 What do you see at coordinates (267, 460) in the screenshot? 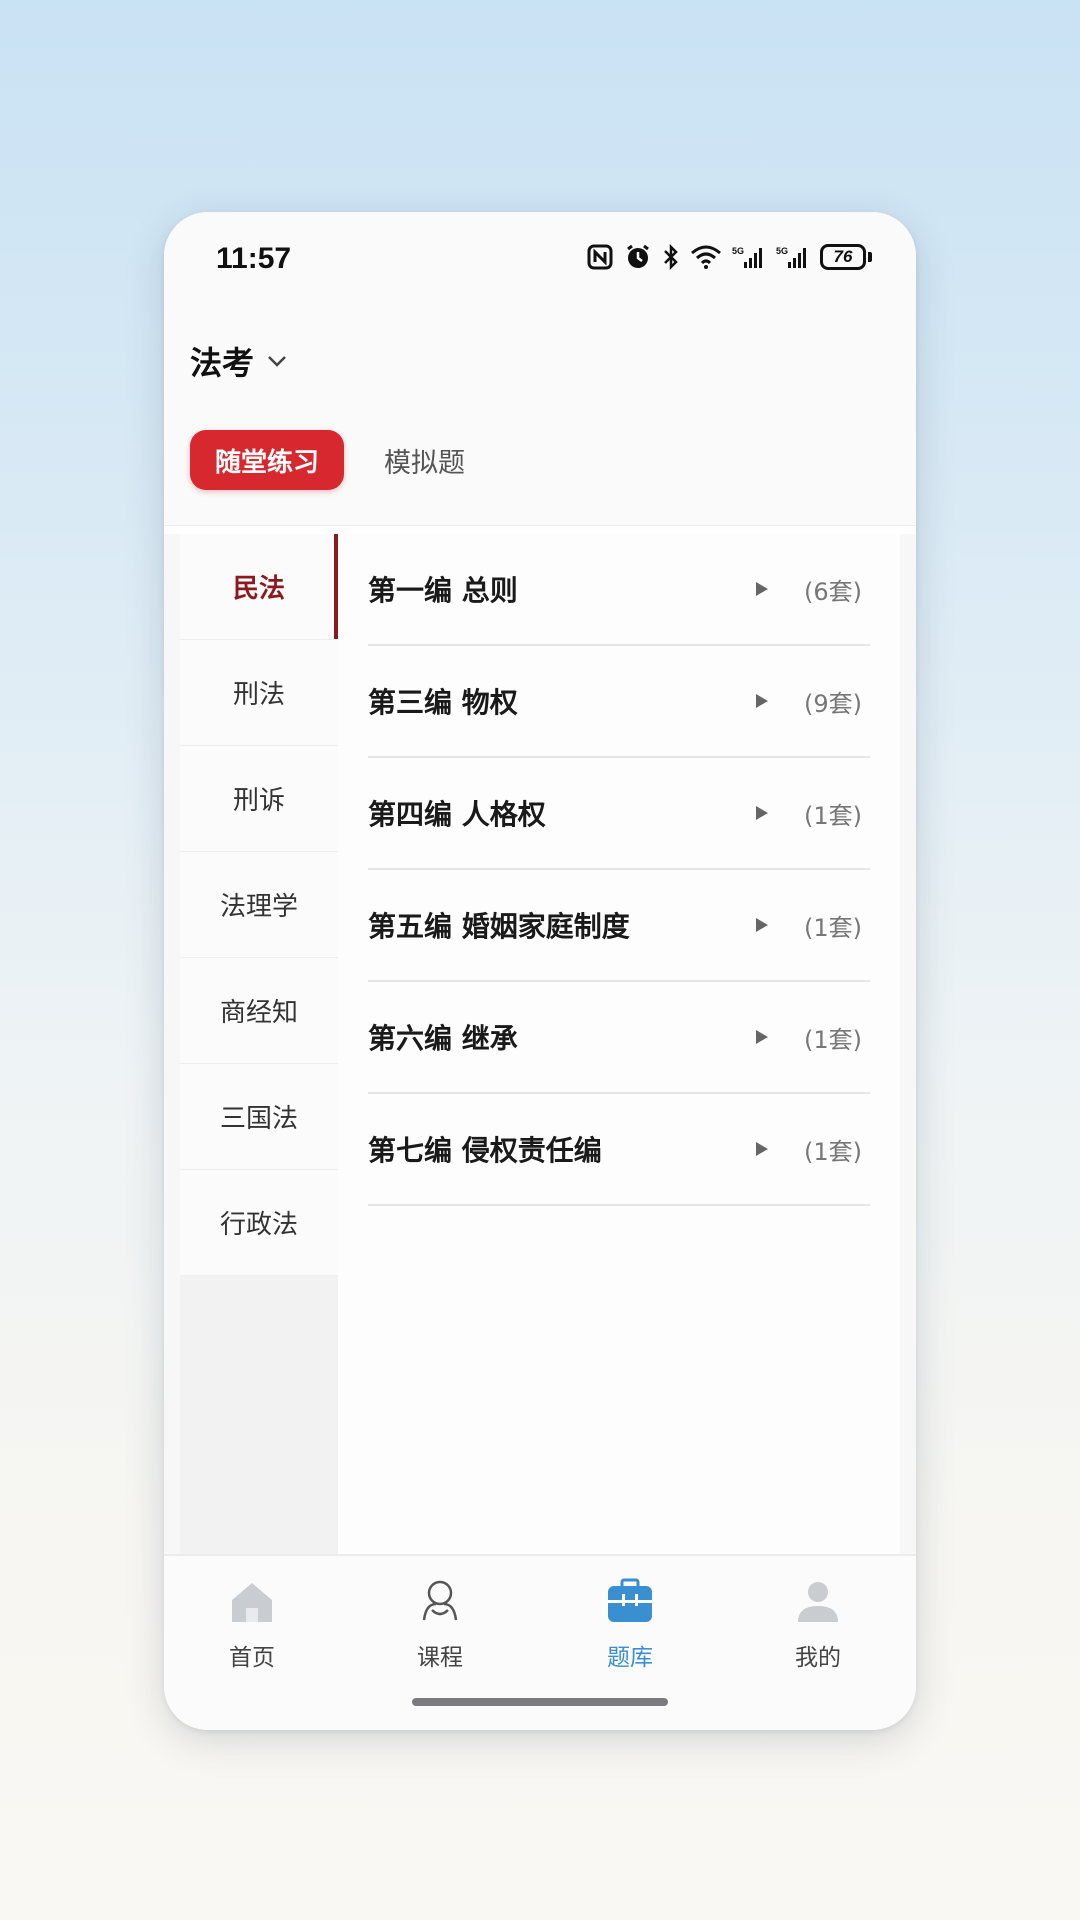
I see `tab-in-class-practice: 随堂练习` at bounding box center [267, 460].